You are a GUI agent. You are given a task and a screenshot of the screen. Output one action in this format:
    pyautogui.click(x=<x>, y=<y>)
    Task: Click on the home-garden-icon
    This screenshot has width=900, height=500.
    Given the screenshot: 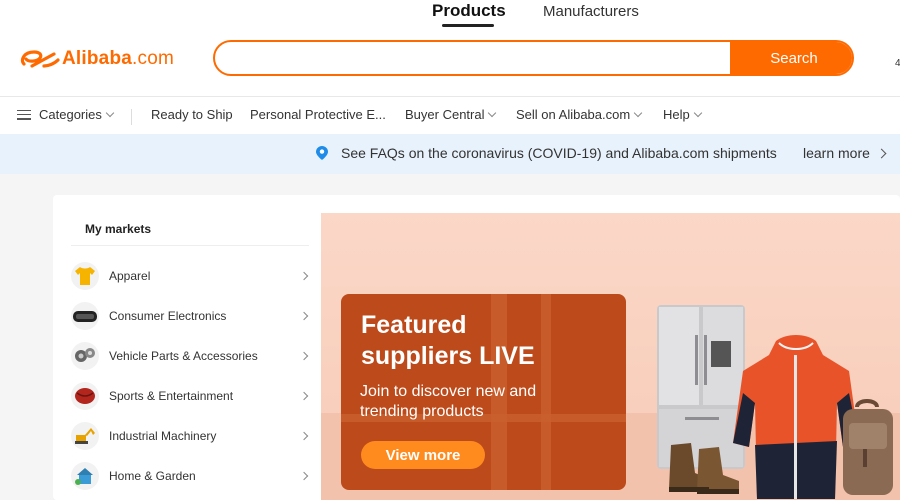 What is the action you would take?
    pyautogui.click(x=85, y=476)
    